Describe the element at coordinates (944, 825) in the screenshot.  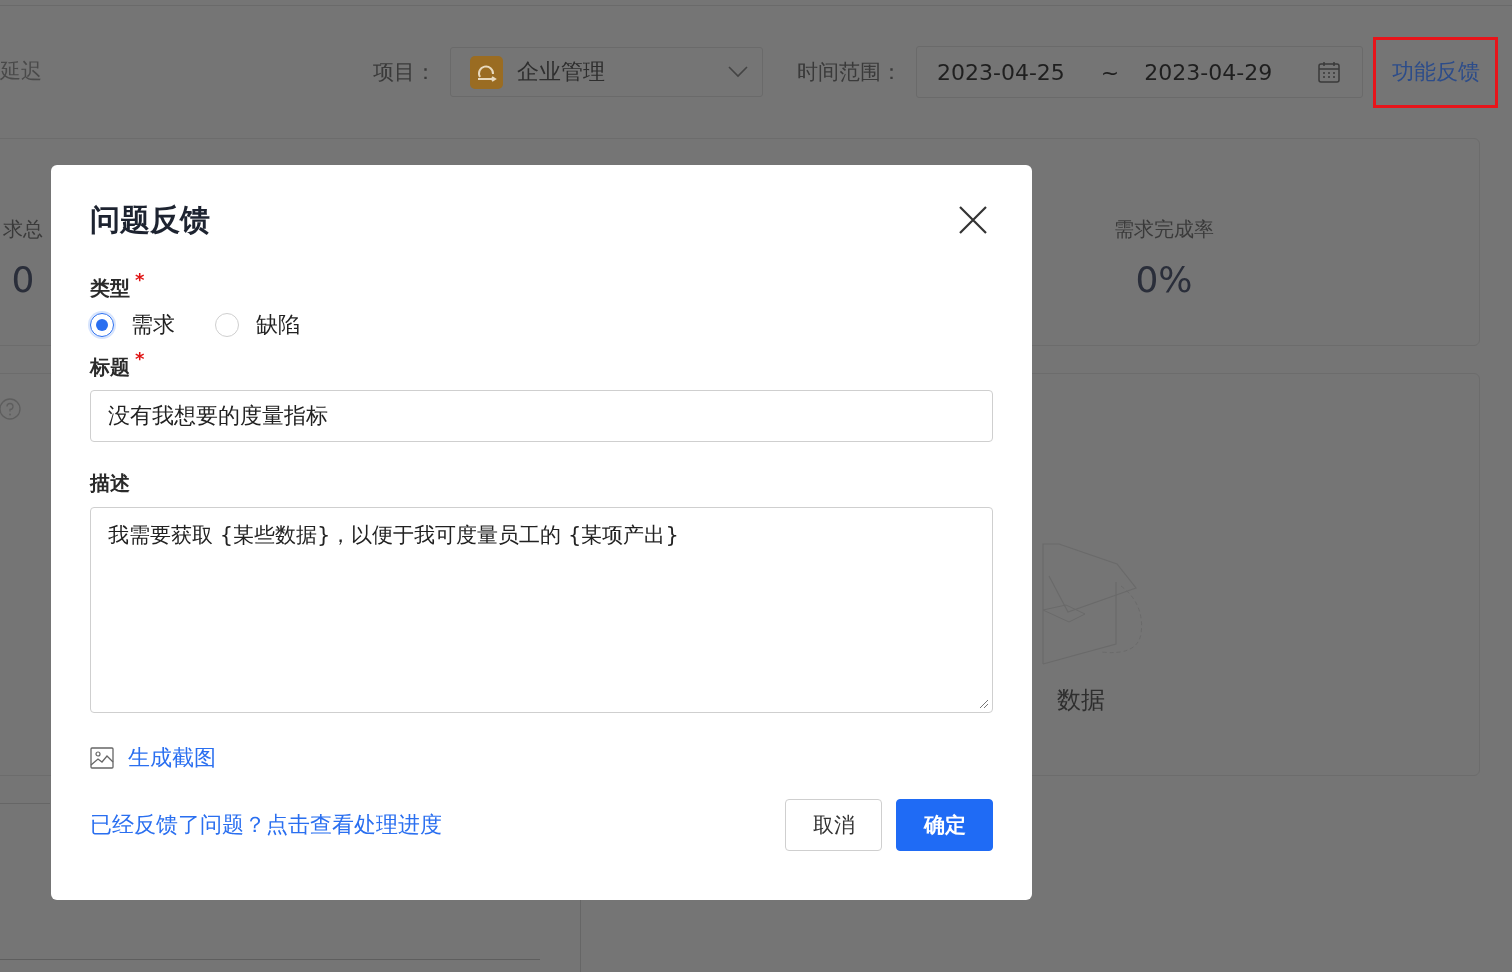
I see `confirm-button: 确定` at that location.